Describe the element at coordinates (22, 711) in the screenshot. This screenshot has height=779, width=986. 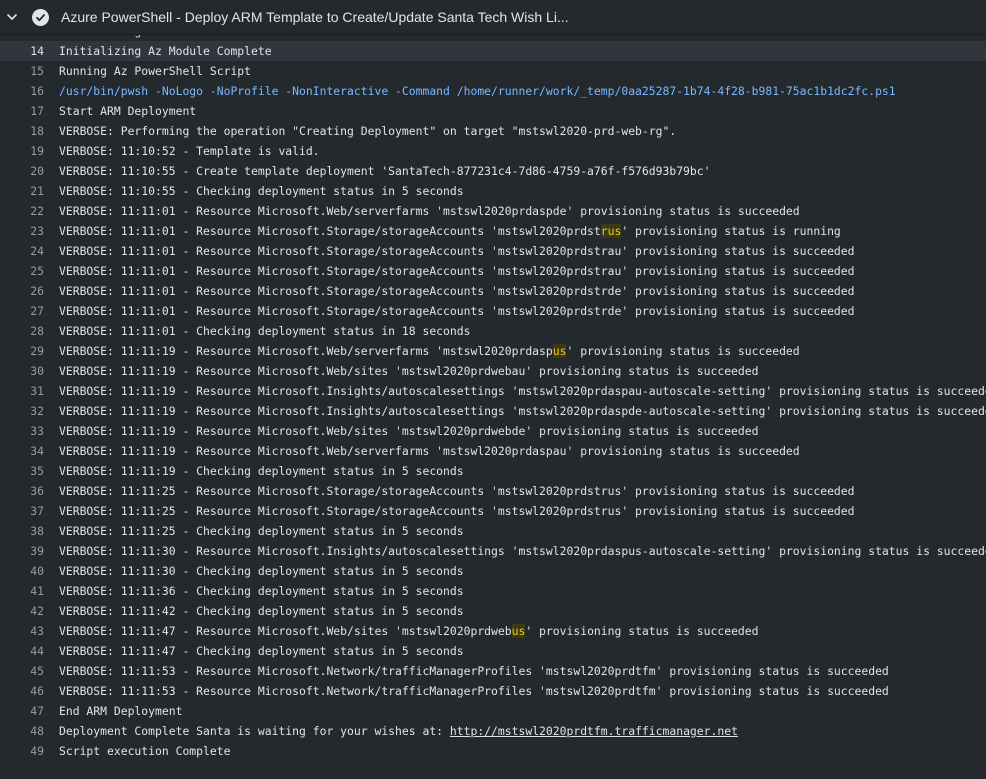
I see `line-number: 47` at that location.